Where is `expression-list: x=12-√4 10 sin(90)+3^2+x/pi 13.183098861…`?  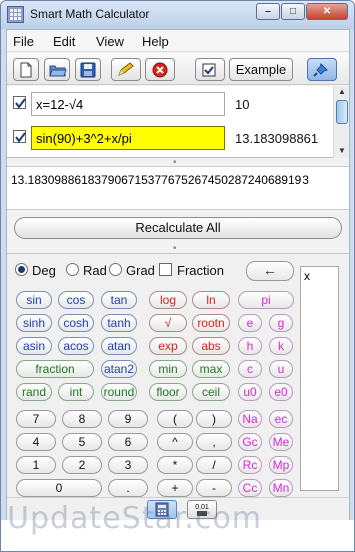
expression-list: x=12-√4 10 sin(90)+3^2+x/pi 13.183098861… is located at coordinates (178, 122).